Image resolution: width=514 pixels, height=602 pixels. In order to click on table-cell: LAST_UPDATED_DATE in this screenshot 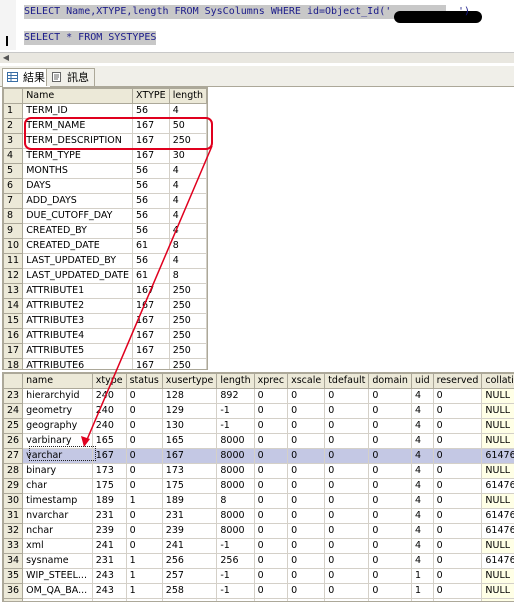, I will do `click(78, 276)`.